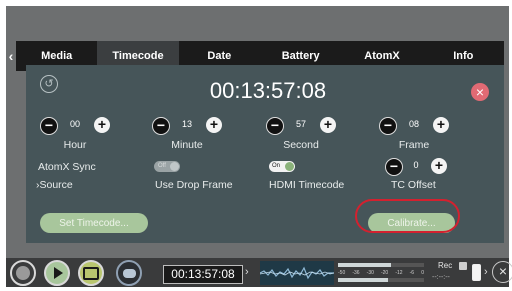  Describe the element at coordinates (49, 126) in the screenshot. I see `hour-minus-button: −` at that location.